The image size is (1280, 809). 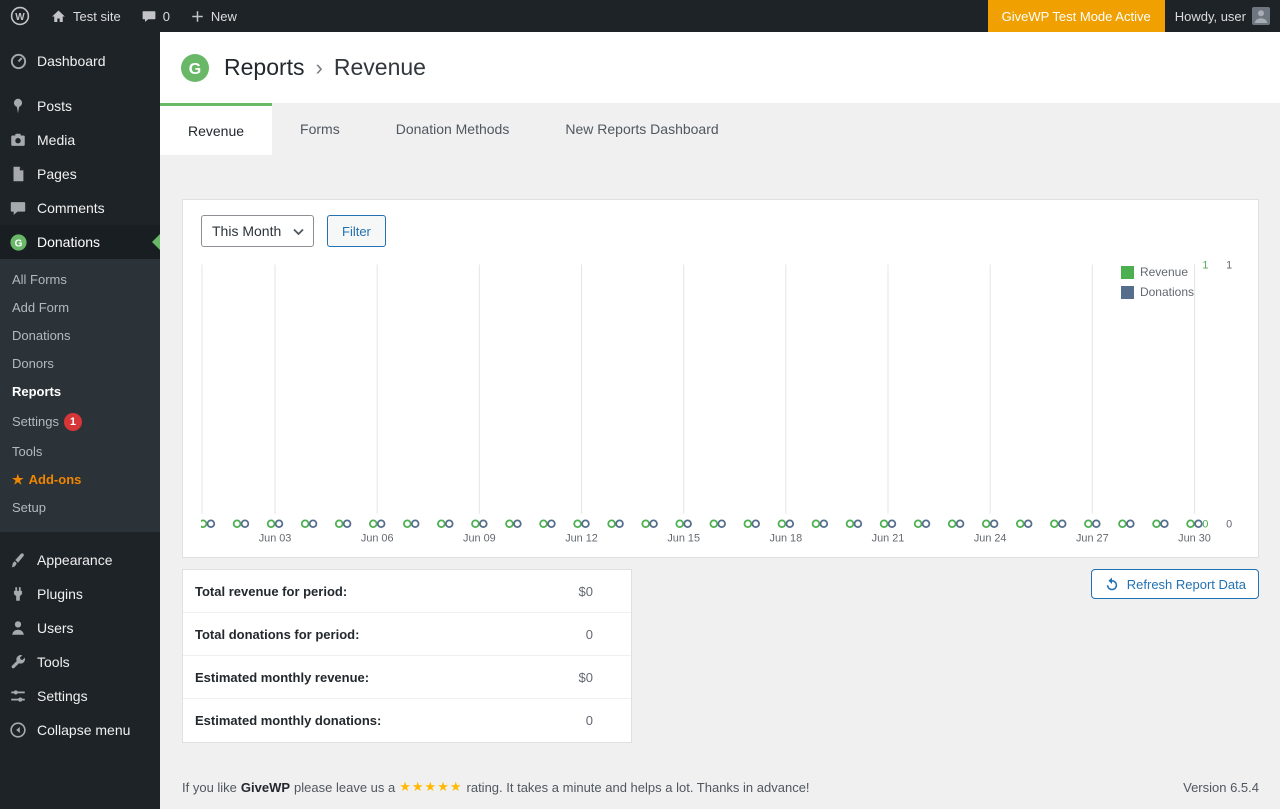 I want to click on submenu-label: Reports, so click(x=37, y=391).